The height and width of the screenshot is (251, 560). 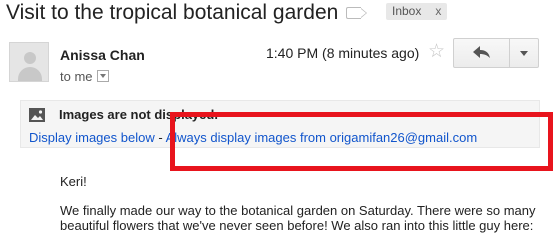 I want to click on avatar-body, so click(x=30, y=74).